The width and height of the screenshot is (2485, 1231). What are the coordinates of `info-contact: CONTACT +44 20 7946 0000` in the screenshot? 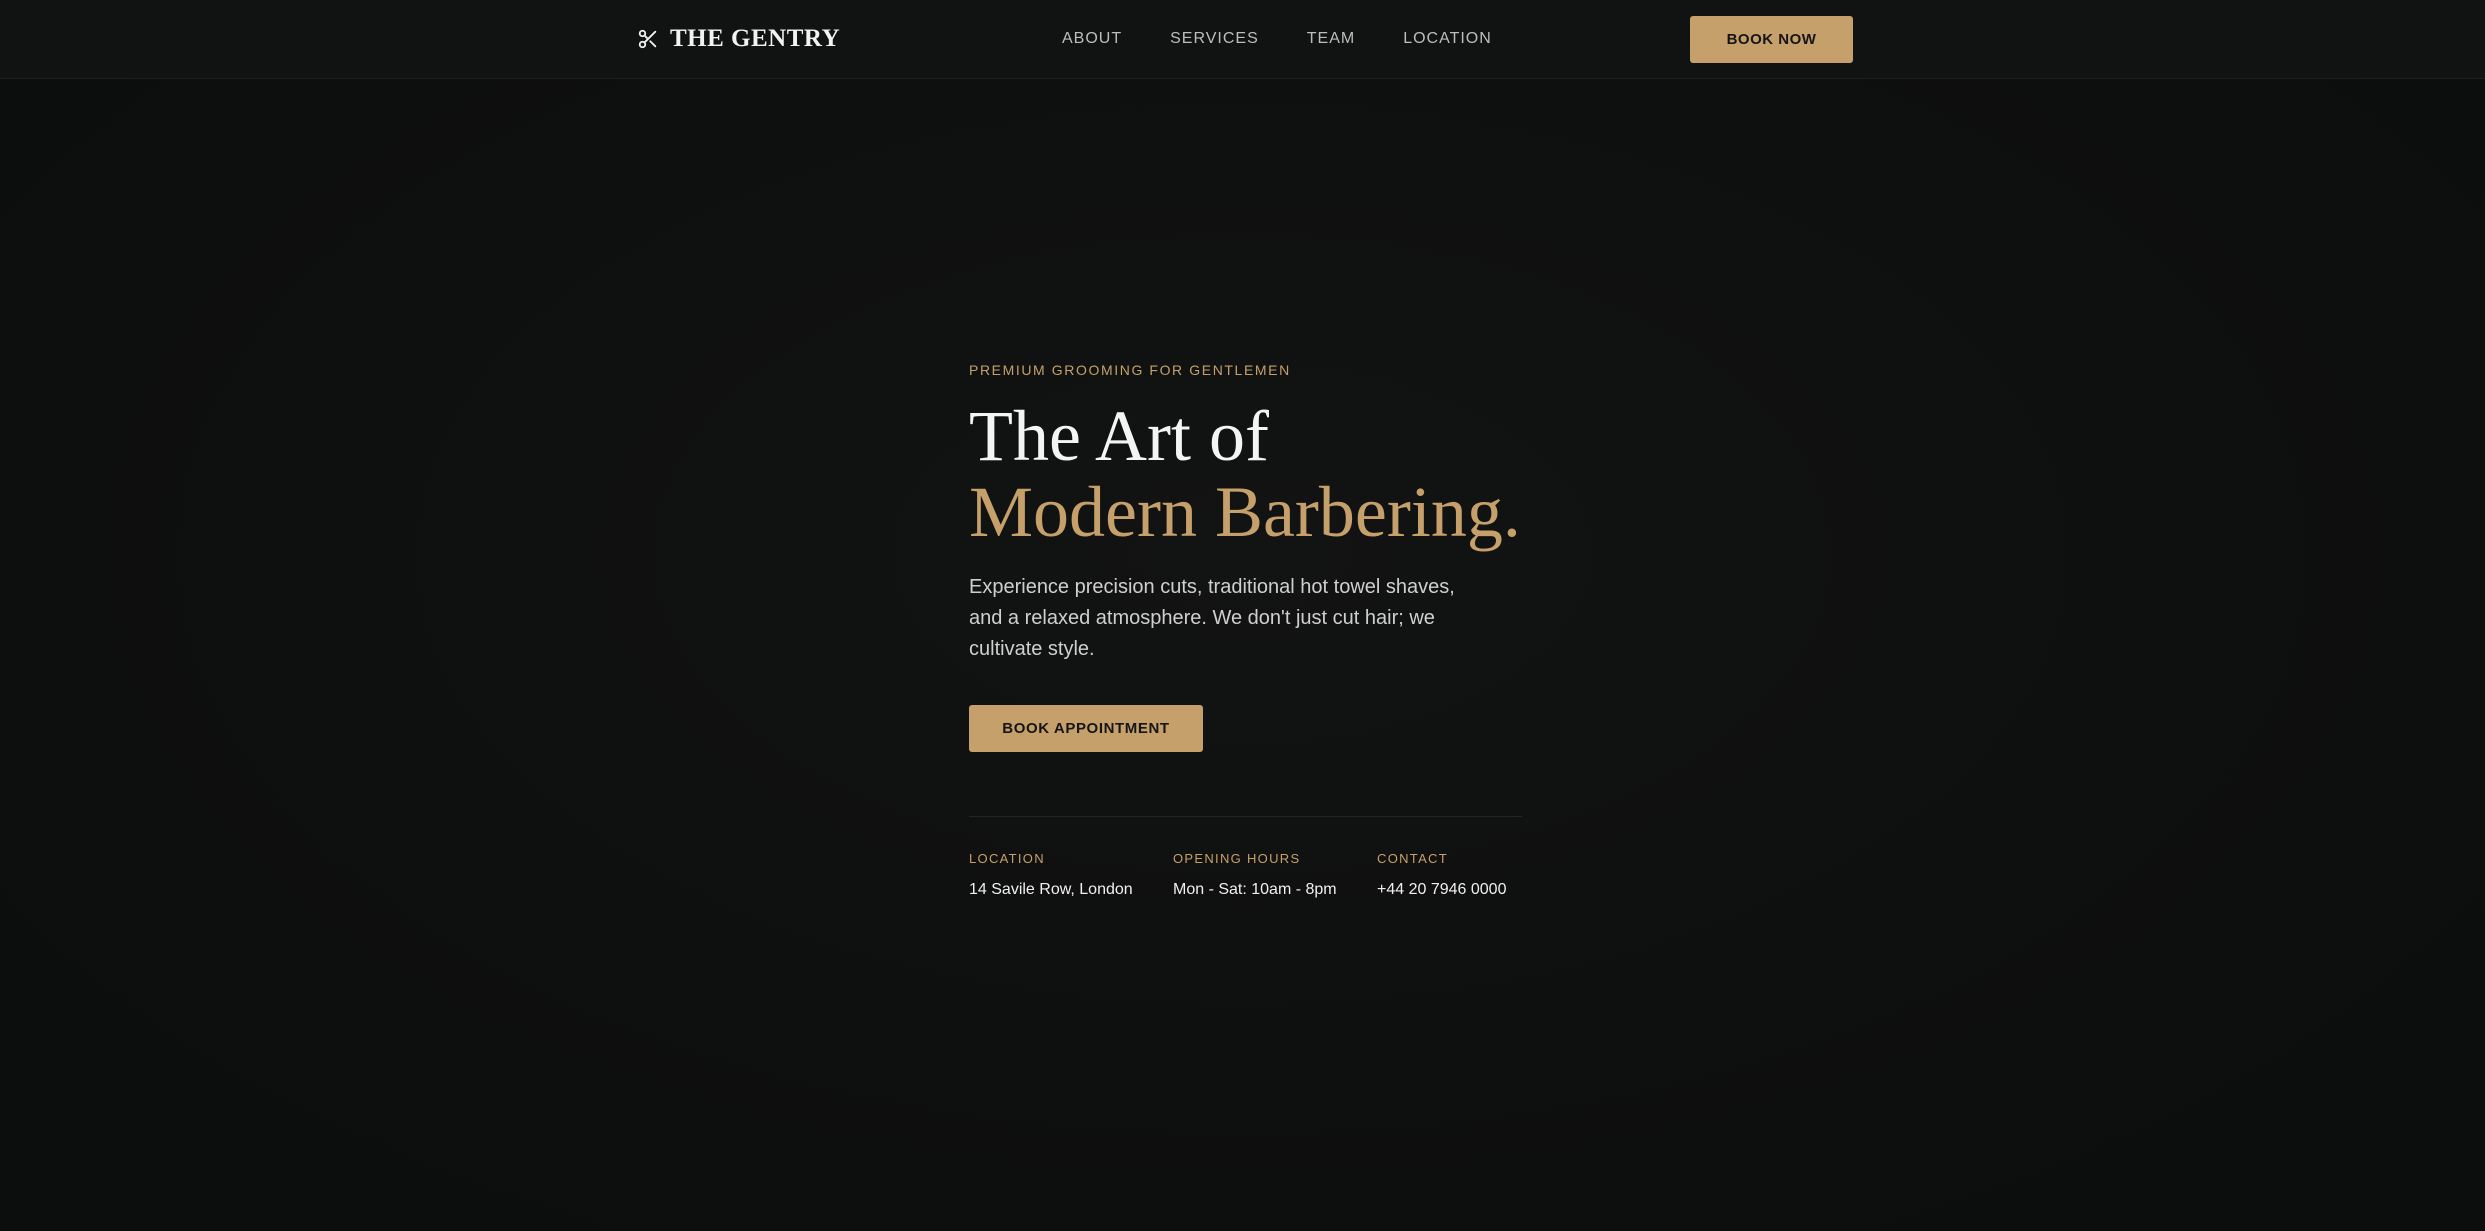 It's located at (1452, 875).